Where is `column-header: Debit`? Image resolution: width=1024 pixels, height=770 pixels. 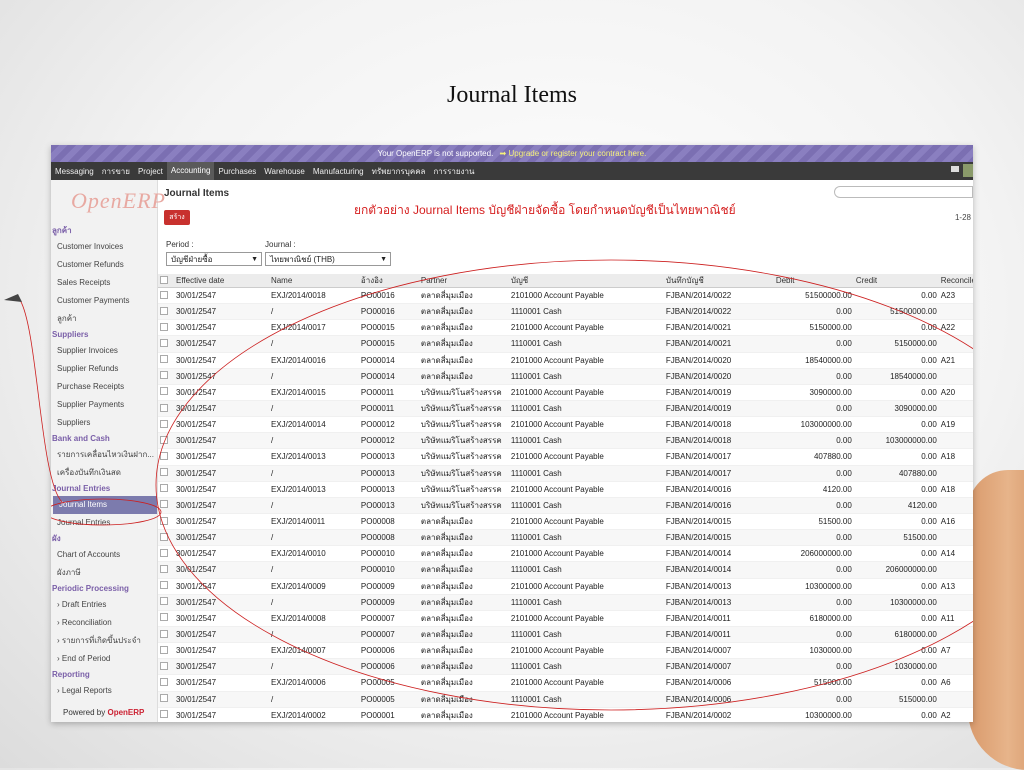 column-header: Debit is located at coordinates (813, 281).